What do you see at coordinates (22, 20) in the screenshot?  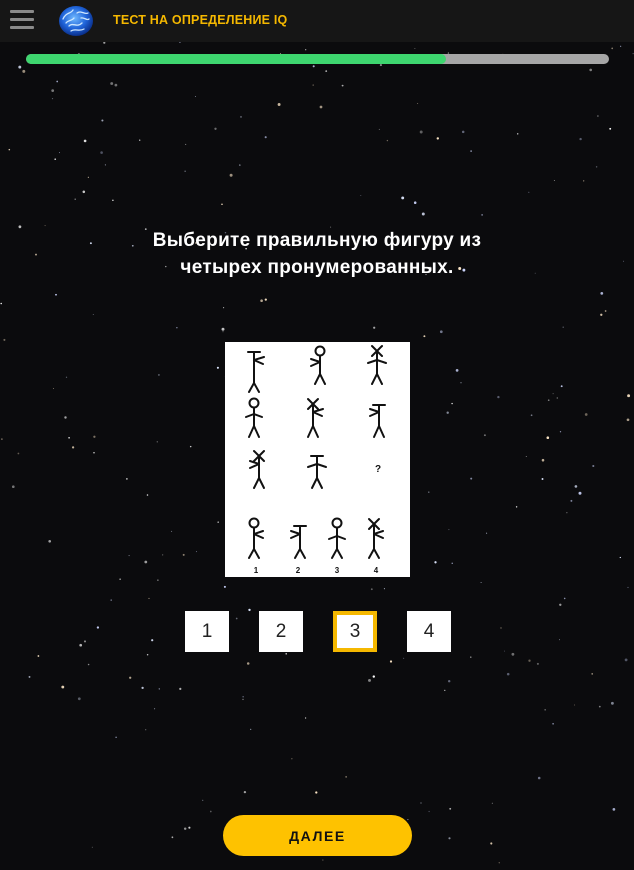 I see `hamburger-menu-icon` at bounding box center [22, 20].